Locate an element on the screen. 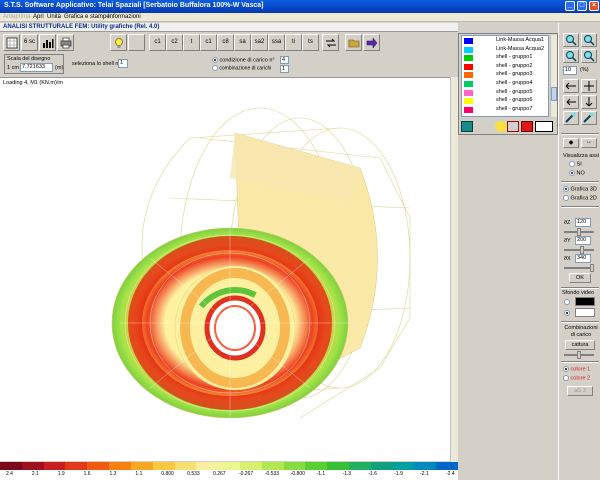  capture-slider is located at coordinates (579, 355).